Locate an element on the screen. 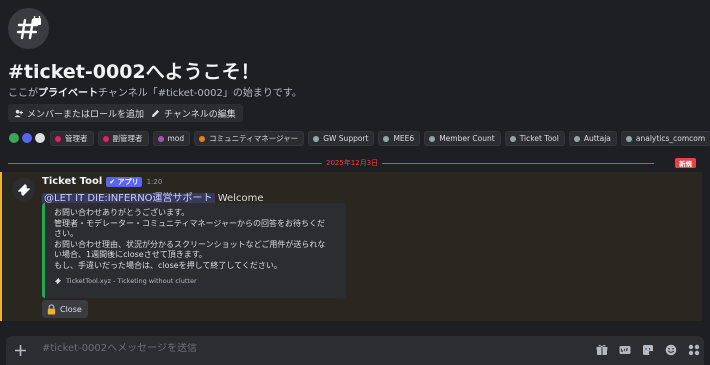 The width and height of the screenshot is (710, 365). edit-channel-button: チャンネルの編集 is located at coordinates (194, 113).